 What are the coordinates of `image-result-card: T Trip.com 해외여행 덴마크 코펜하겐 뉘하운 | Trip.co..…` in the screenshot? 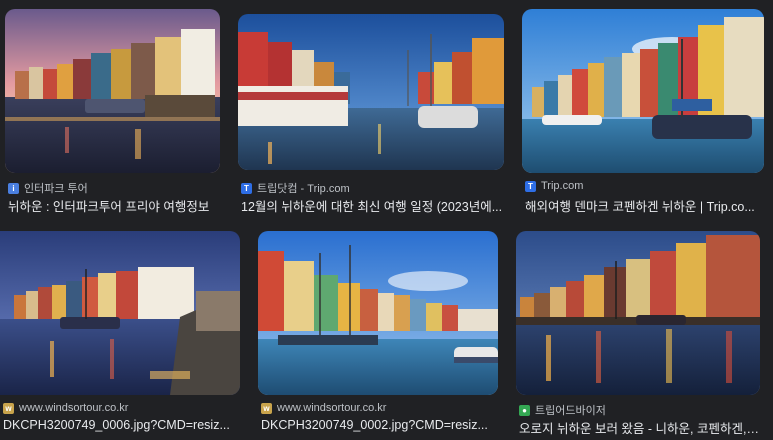 It's located at (643, 111).